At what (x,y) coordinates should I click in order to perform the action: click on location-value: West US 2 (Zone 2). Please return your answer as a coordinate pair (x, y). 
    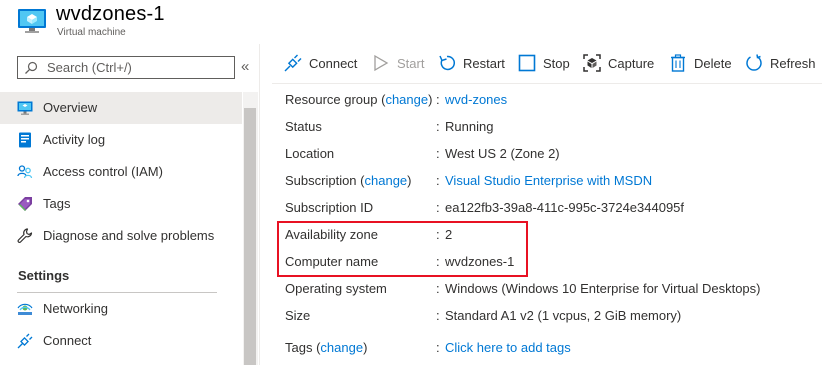
    Looking at the image, I should click on (502, 153).